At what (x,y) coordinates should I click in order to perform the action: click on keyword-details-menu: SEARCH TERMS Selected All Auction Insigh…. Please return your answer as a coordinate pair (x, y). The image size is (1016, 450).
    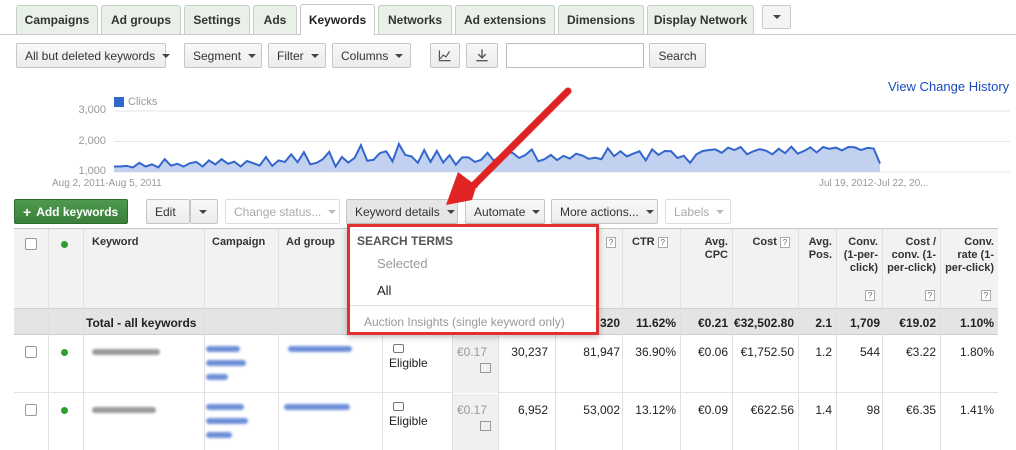
    Looking at the image, I should click on (473, 279).